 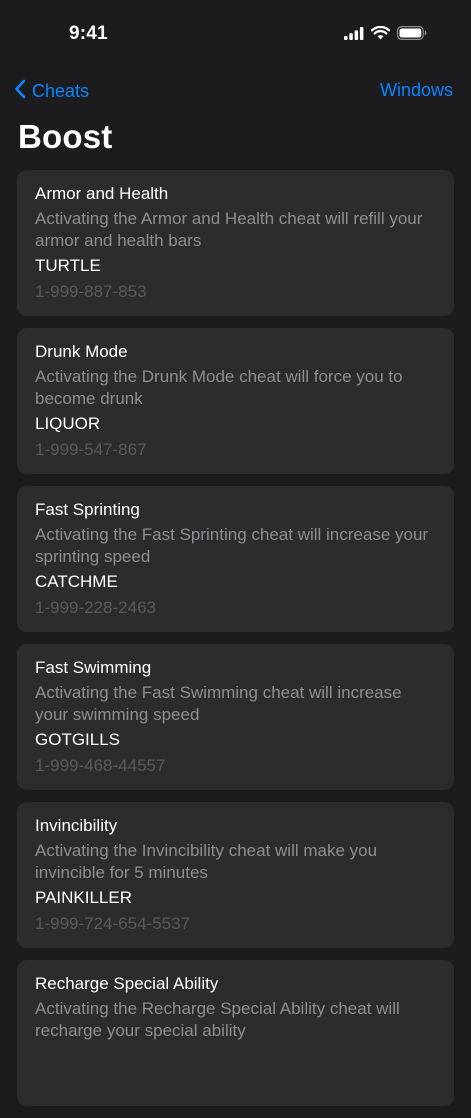 What do you see at coordinates (127, 983) in the screenshot?
I see `cheat-title: Recharge Special Ability` at bounding box center [127, 983].